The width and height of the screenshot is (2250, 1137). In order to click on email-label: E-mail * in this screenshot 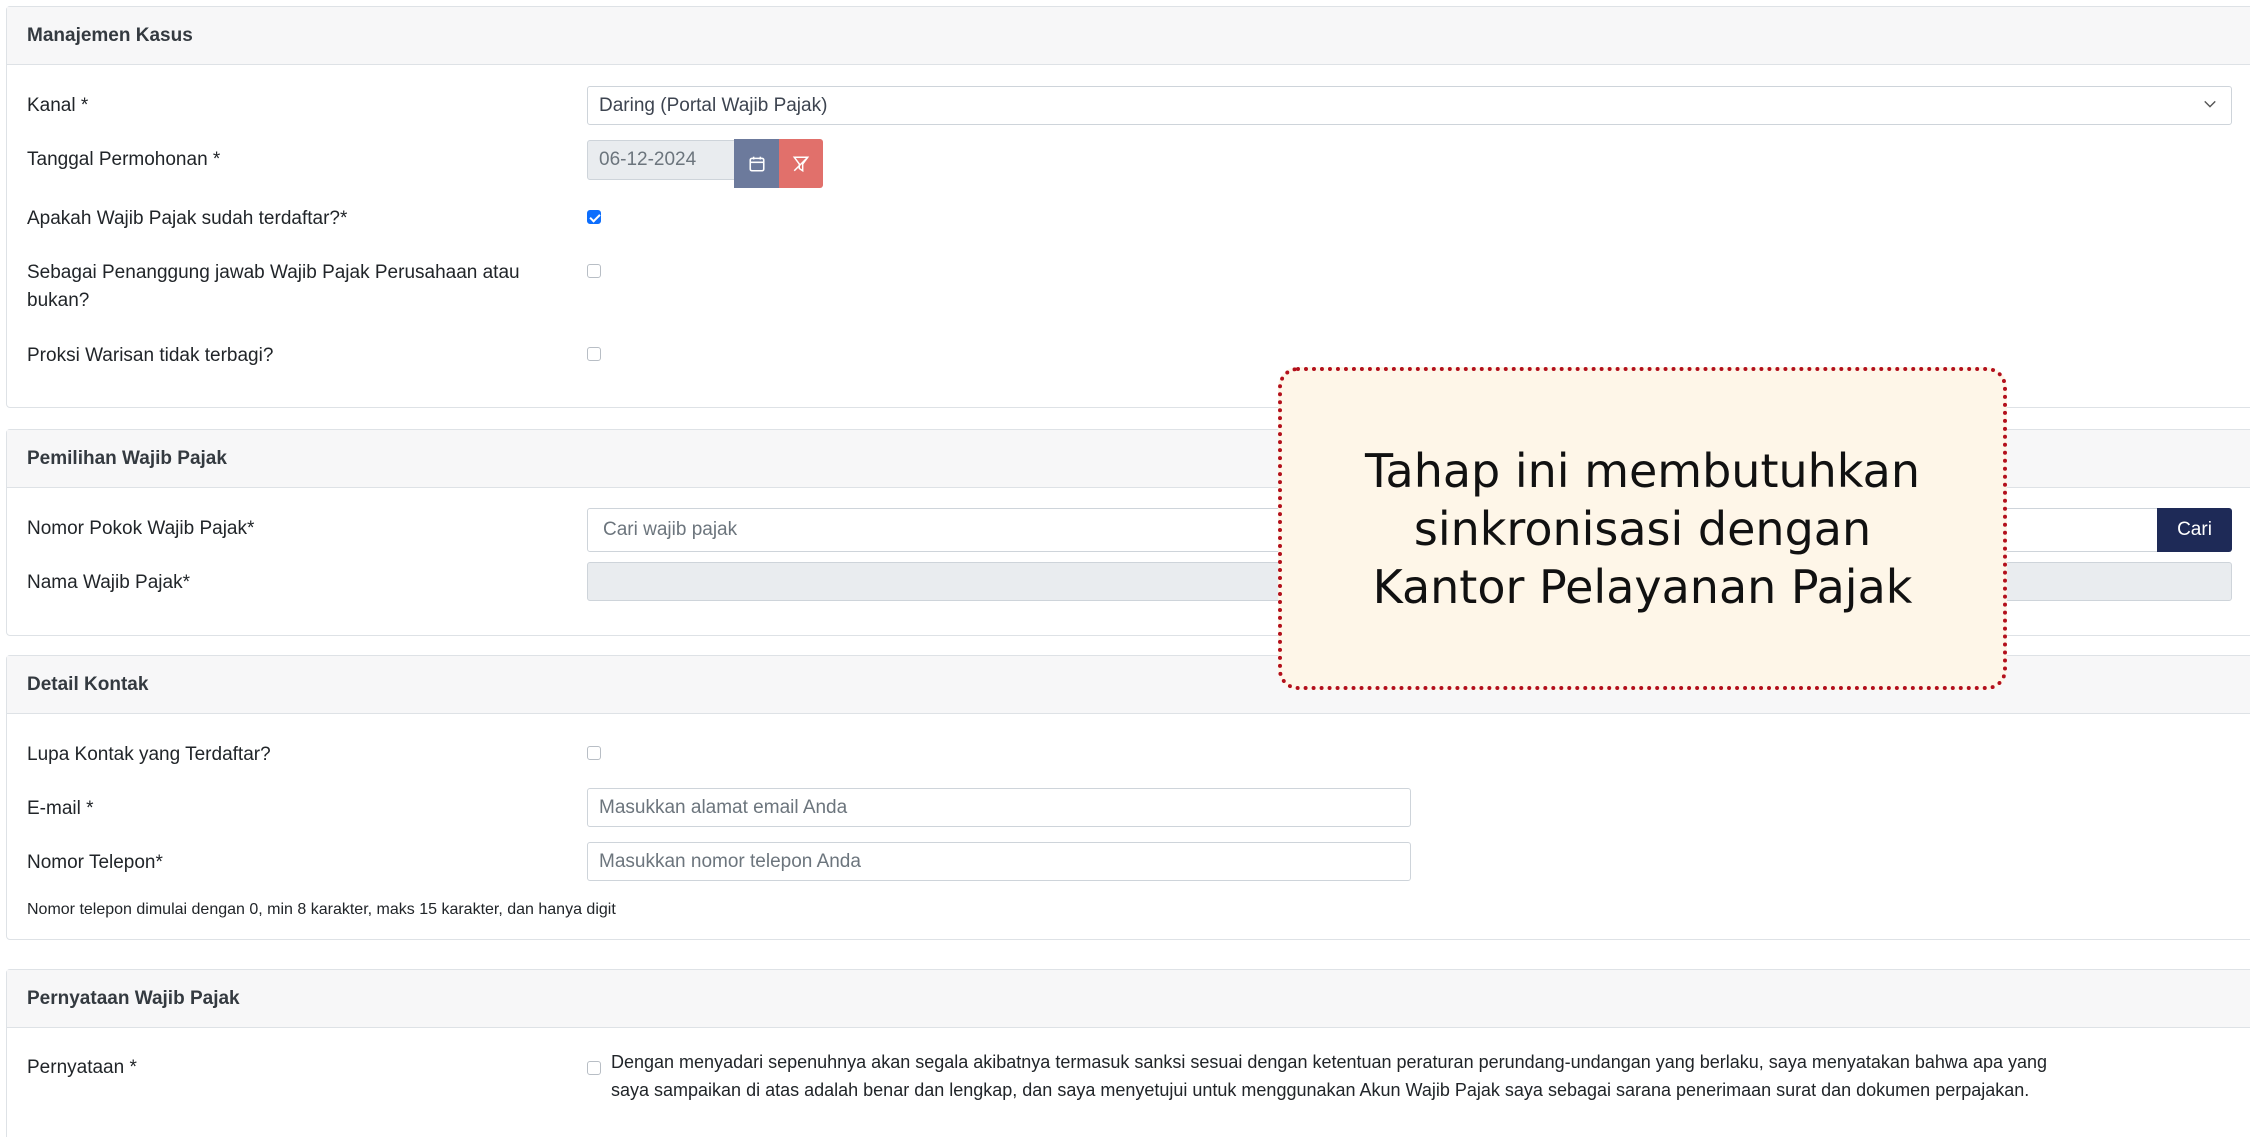, I will do `click(60, 808)`.